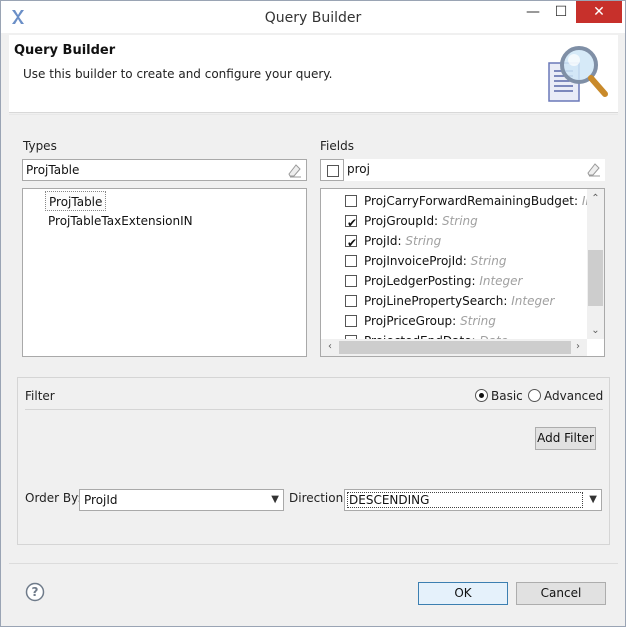 The image size is (626, 627). I want to click on scroll-right-arrow-icon: ›, so click(578, 347).